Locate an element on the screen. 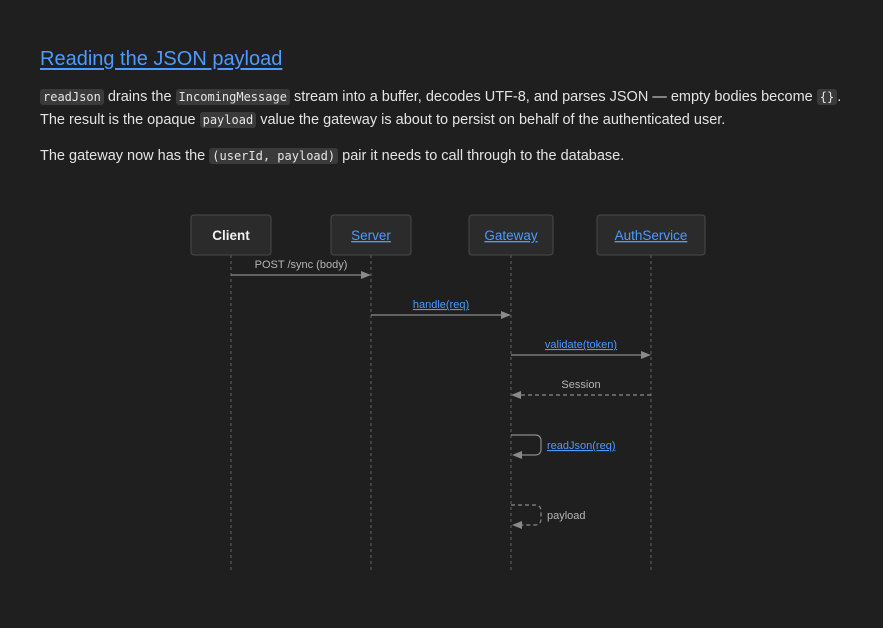 This screenshot has width=883, height=628. actor-label-client: Client is located at coordinates (231, 235).